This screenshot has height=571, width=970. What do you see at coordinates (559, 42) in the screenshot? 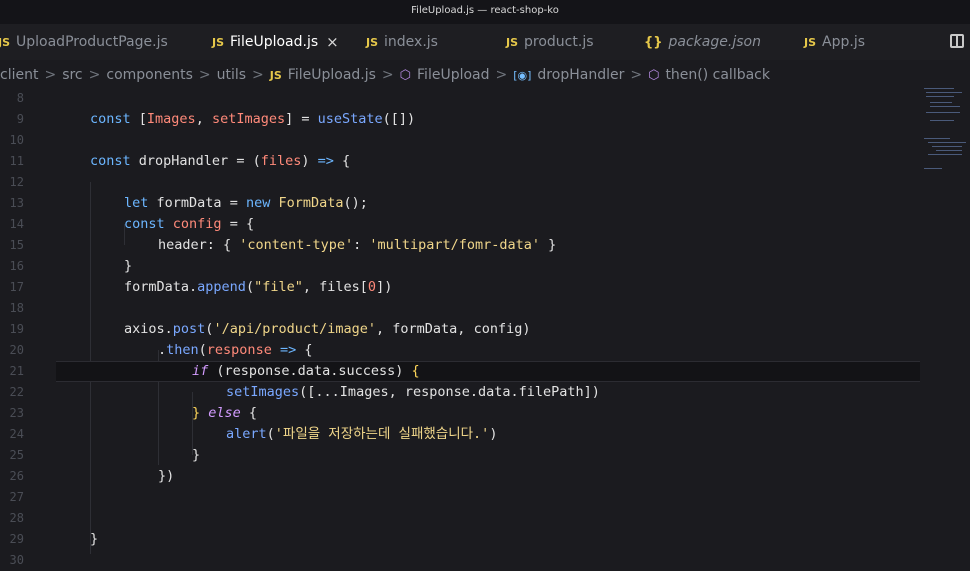
I see `tab-label: product.js` at bounding box center [559, 42].